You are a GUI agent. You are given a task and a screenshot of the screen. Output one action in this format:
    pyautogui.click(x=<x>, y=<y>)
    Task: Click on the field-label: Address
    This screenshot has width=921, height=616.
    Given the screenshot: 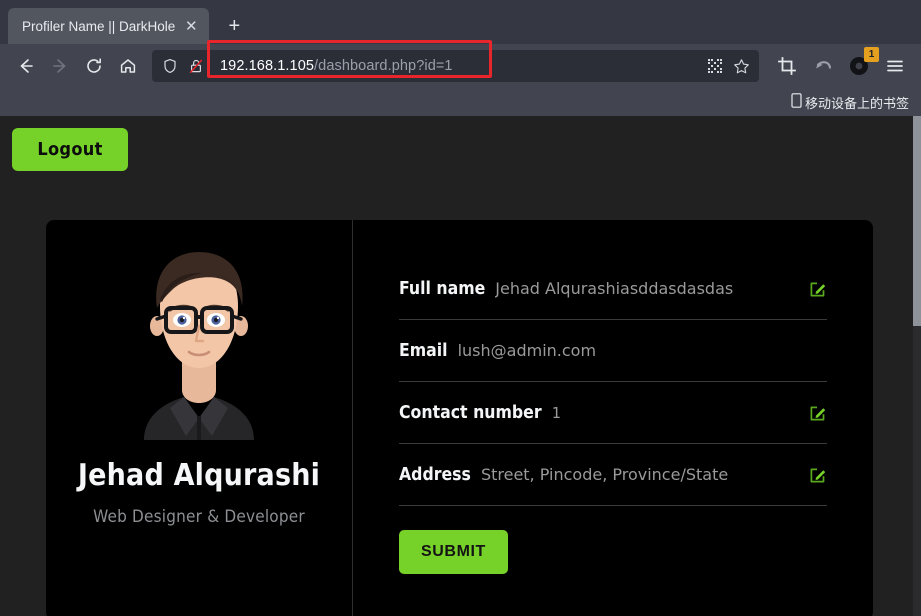 What is the action you would take?
    pyautogui.click(x=435, y=474)
    